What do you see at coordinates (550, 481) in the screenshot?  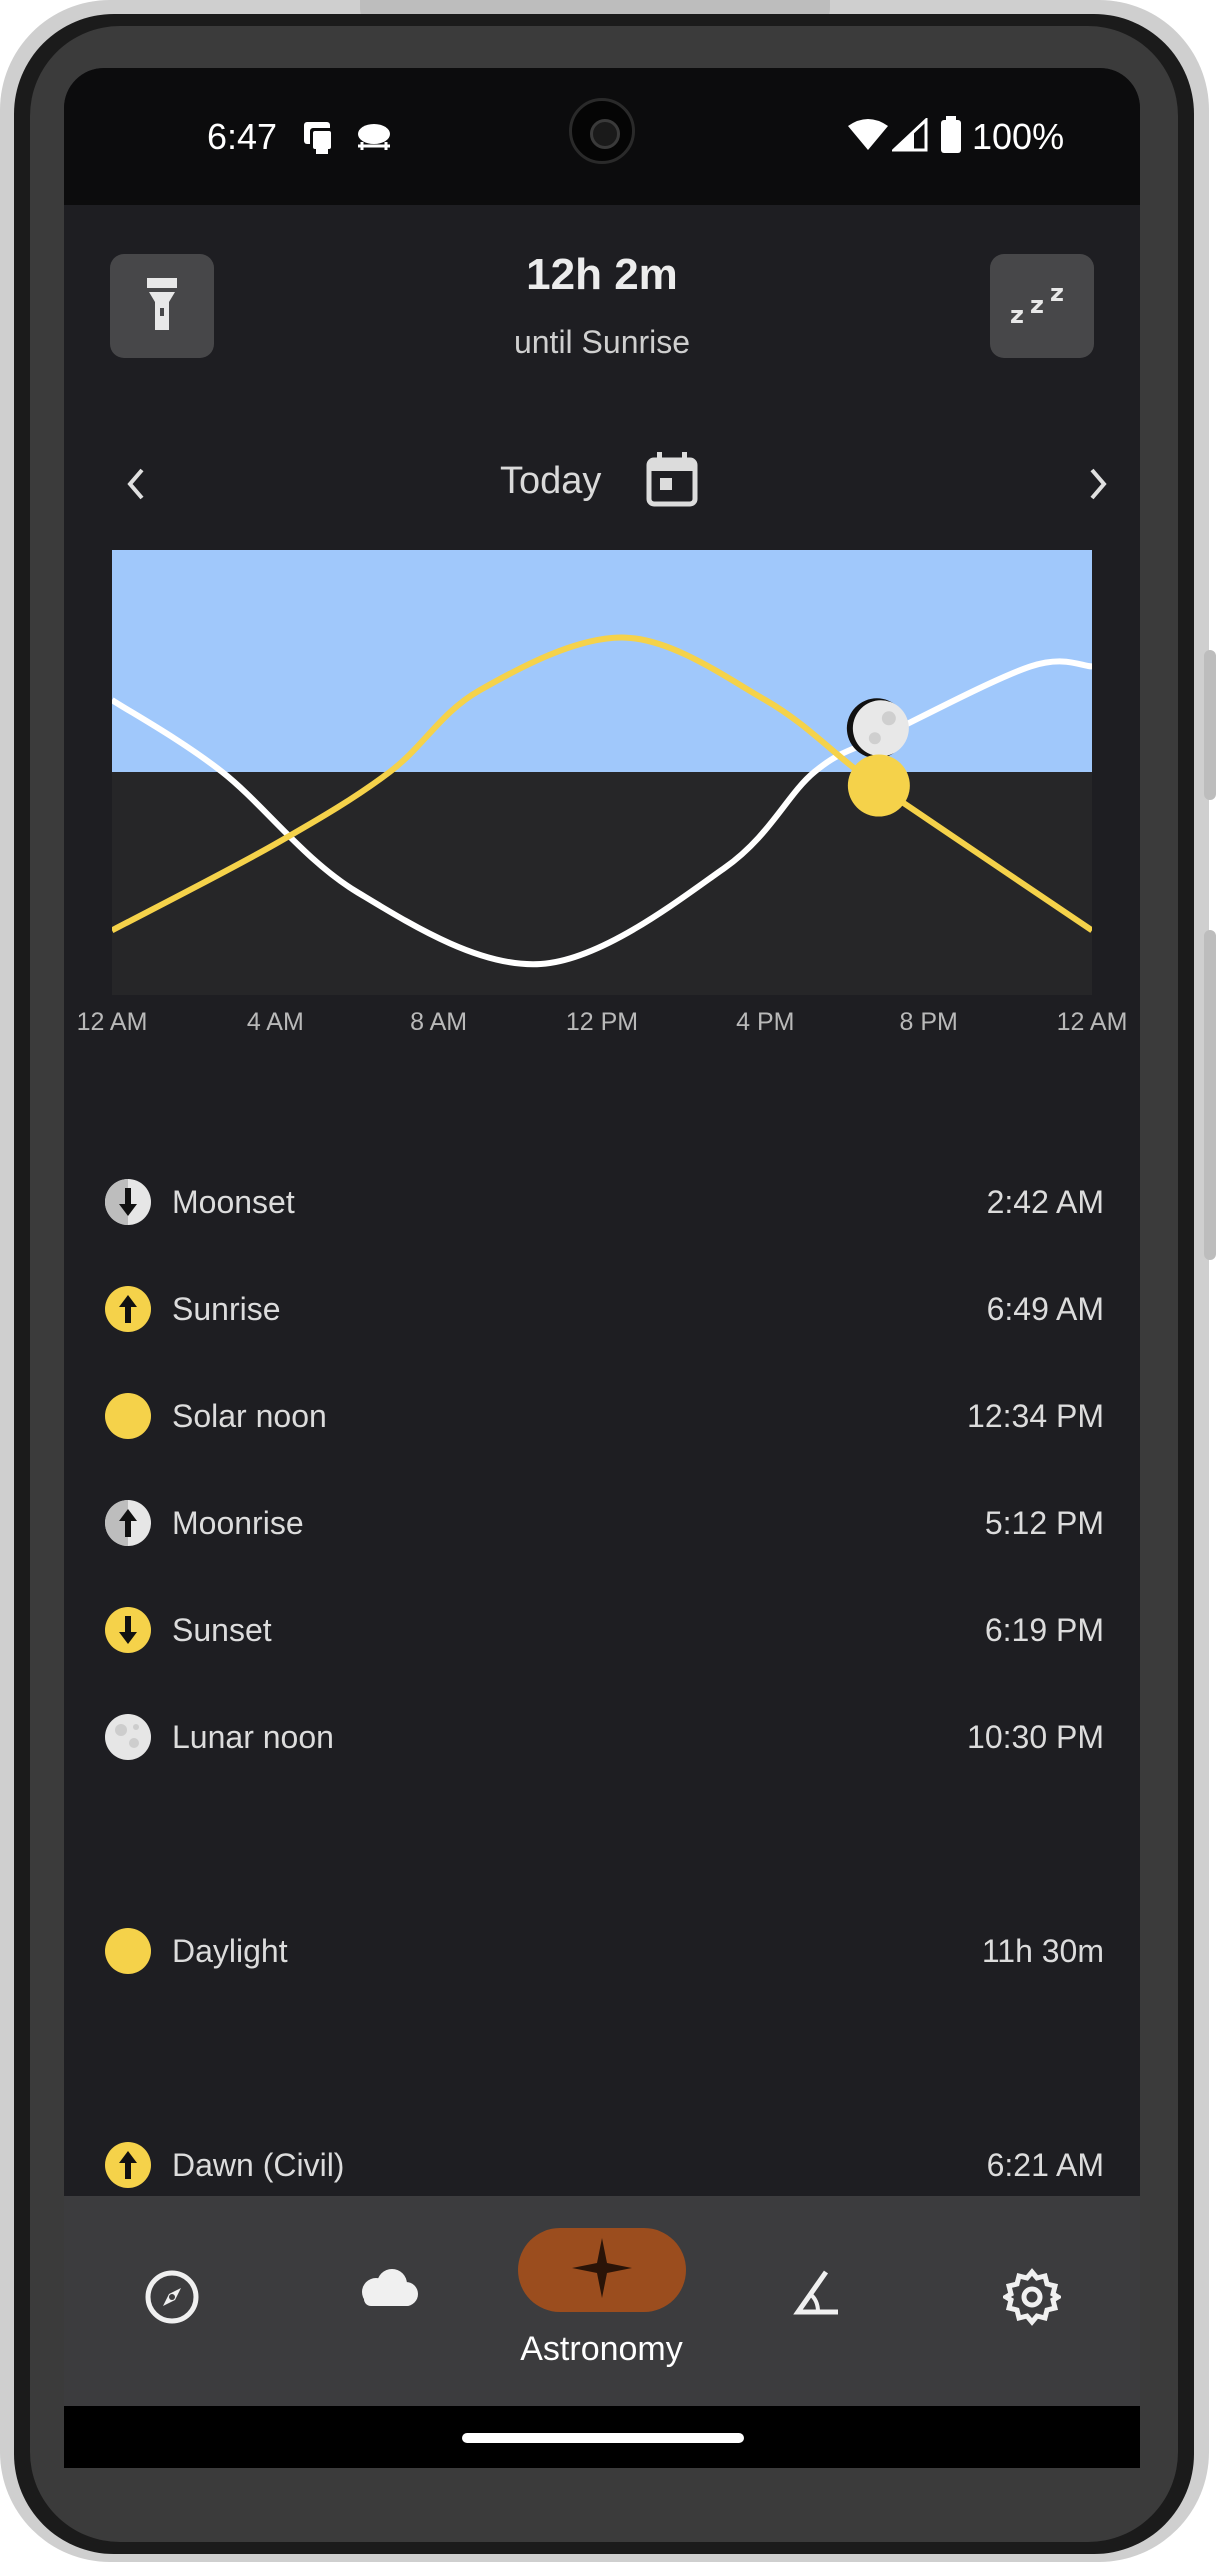 I see `date-label: Today` at bounding box center [550, 481].